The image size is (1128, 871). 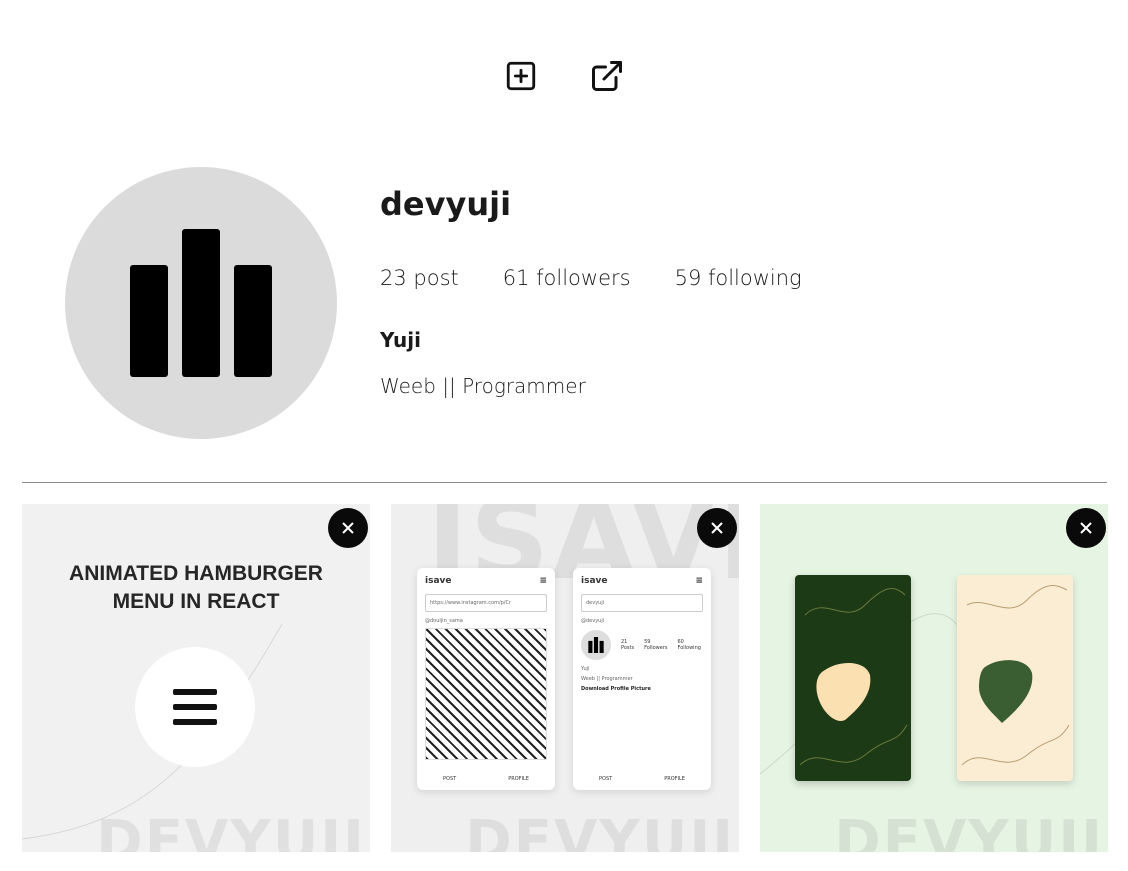 What do you see at coordinates (567, 278) in the screenshot?
I see `followers-count: 61 followers` at bounding box center [567, 278].